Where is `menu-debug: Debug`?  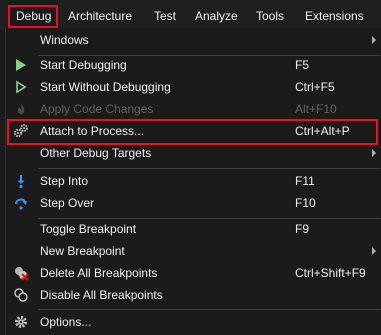 menu-debug: Debug is located at coordinates (33, 15).